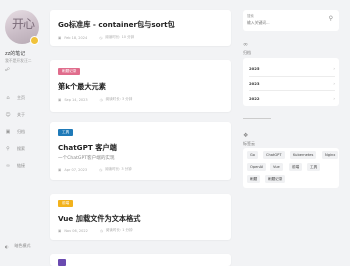 The width and height of the screenshot is (350, 266). What do you see at coordinates (76, 230) in the screenshot?
I see `post-date: Nov 06, 2022` at bounding box center [76, 230].